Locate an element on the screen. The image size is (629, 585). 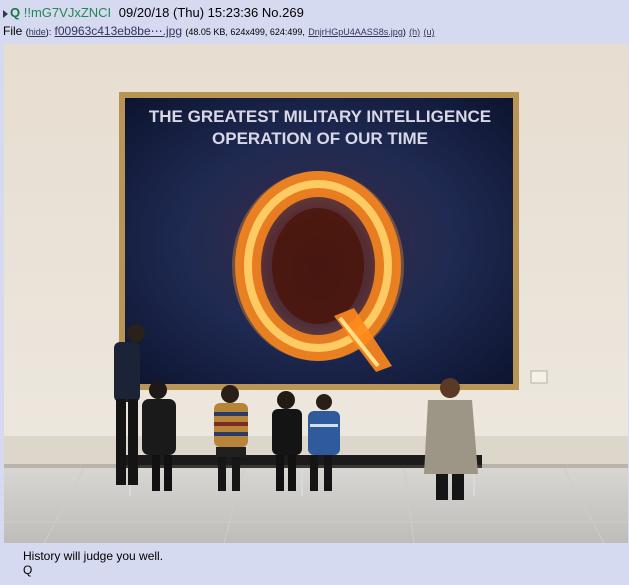
file-meta: (48.05 KB, 624x499, 624:499, is located at coordinates (245, 32).